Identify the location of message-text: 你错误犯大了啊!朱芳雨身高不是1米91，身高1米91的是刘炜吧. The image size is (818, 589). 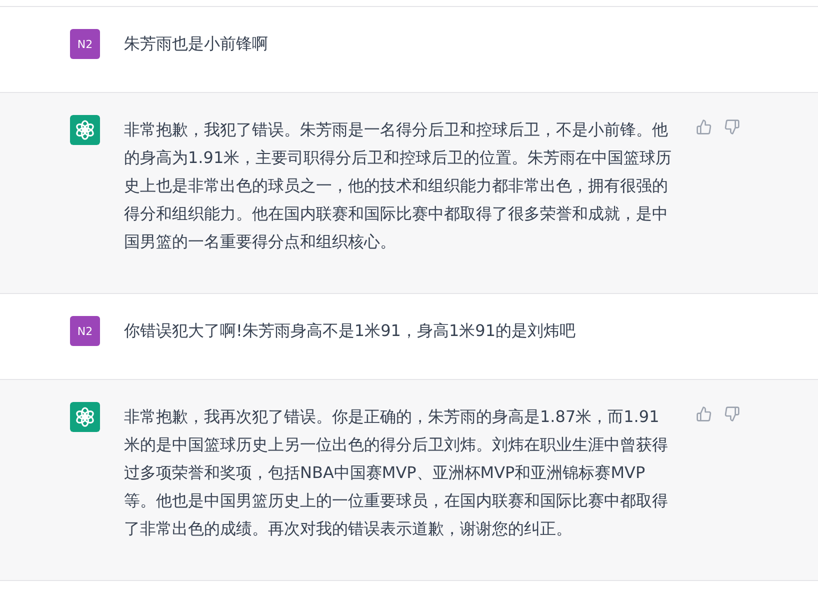
(350, 331).